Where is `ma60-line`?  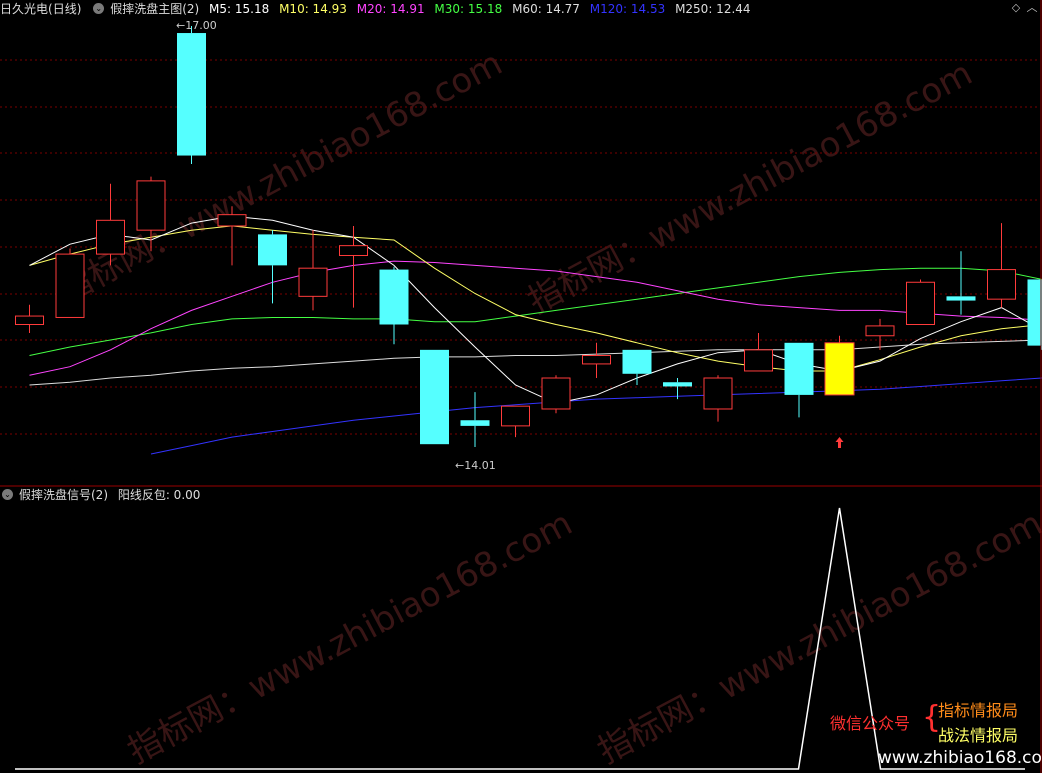 ma60-line is located at coordinates (535, 362).